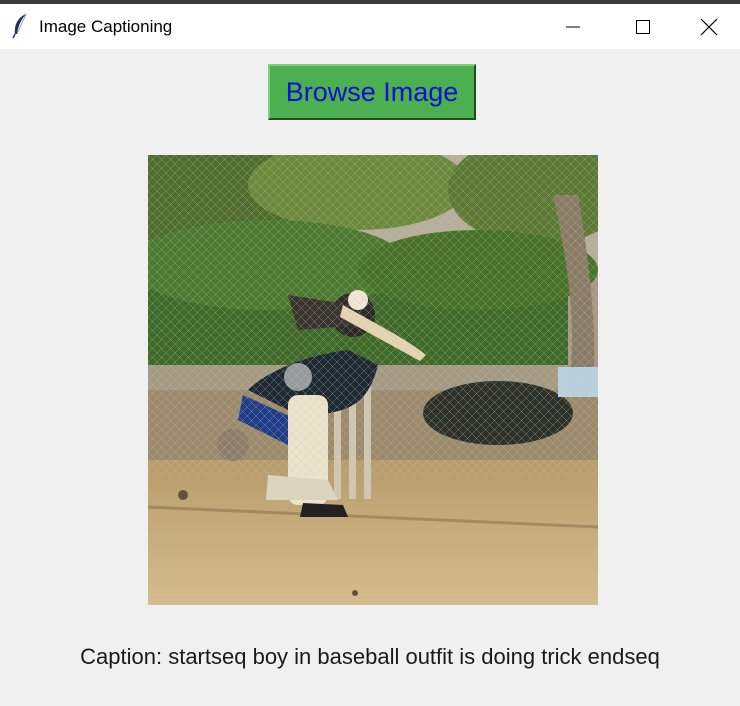 The height and width of the screenshot is (706, 740). Describe the element at coordinates (19, 26) in the screenshot. I see `feather-icon` at that location.